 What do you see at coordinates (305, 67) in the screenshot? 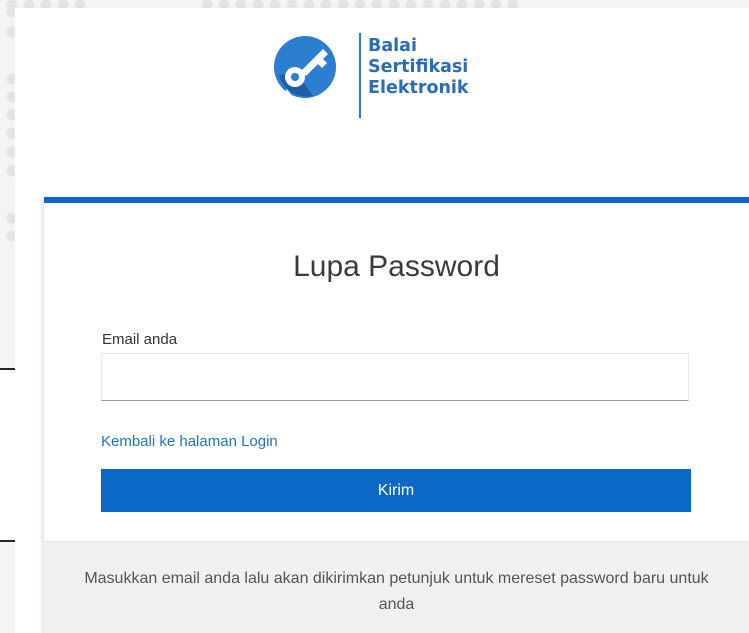
I see `key-circle-icon` at bounding box center [305, 67].